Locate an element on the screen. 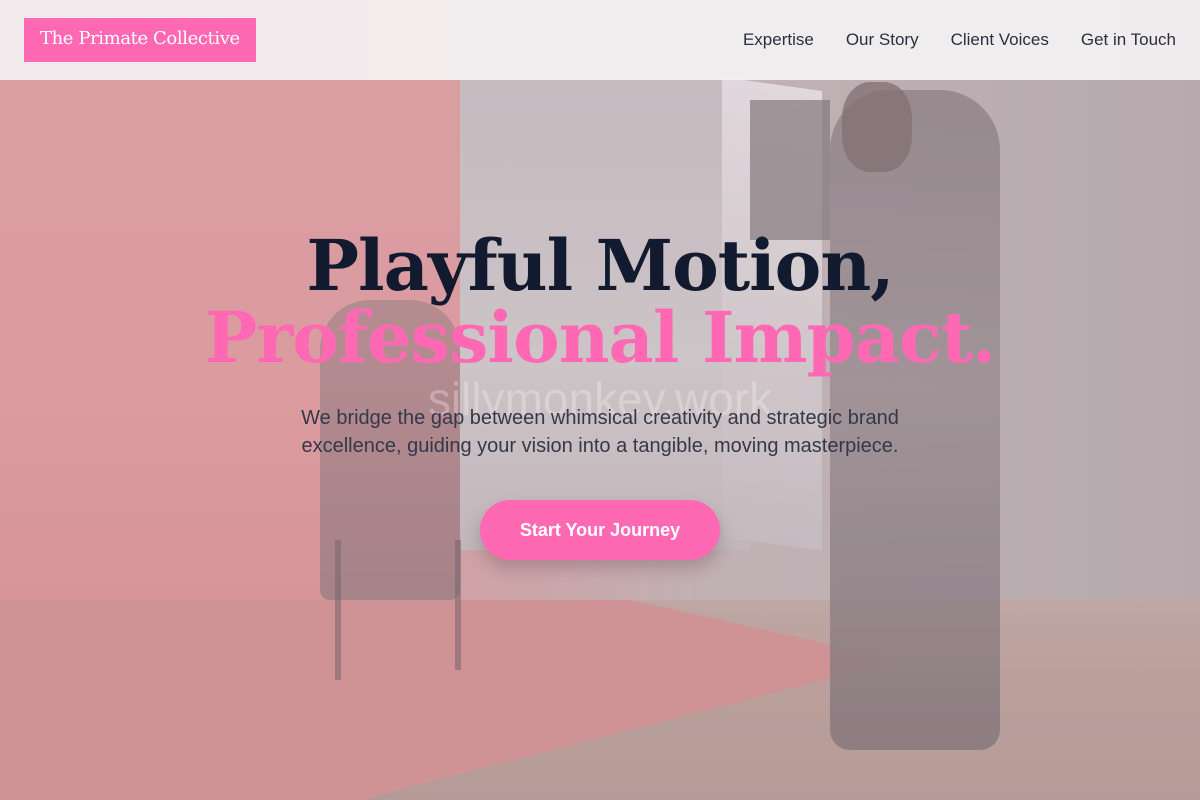 This screenshot has height=800, width=1200. nav-link-expertise: Expertise is located at coordinates (778, 40).